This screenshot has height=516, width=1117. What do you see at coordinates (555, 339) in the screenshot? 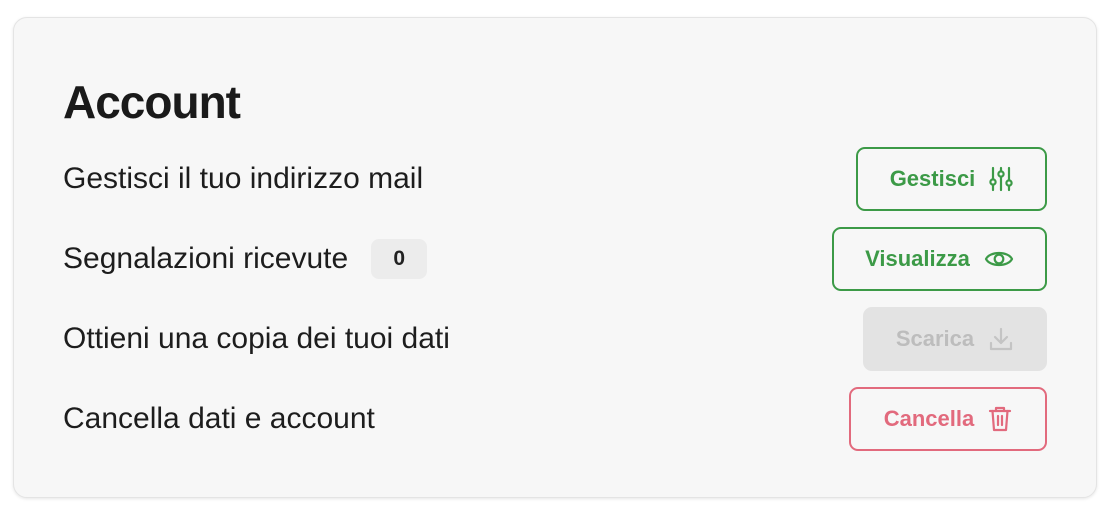
I see `row-download-data: Ottieni una copia dei tuoi dati Scarica` at bounding box center [555, 339].